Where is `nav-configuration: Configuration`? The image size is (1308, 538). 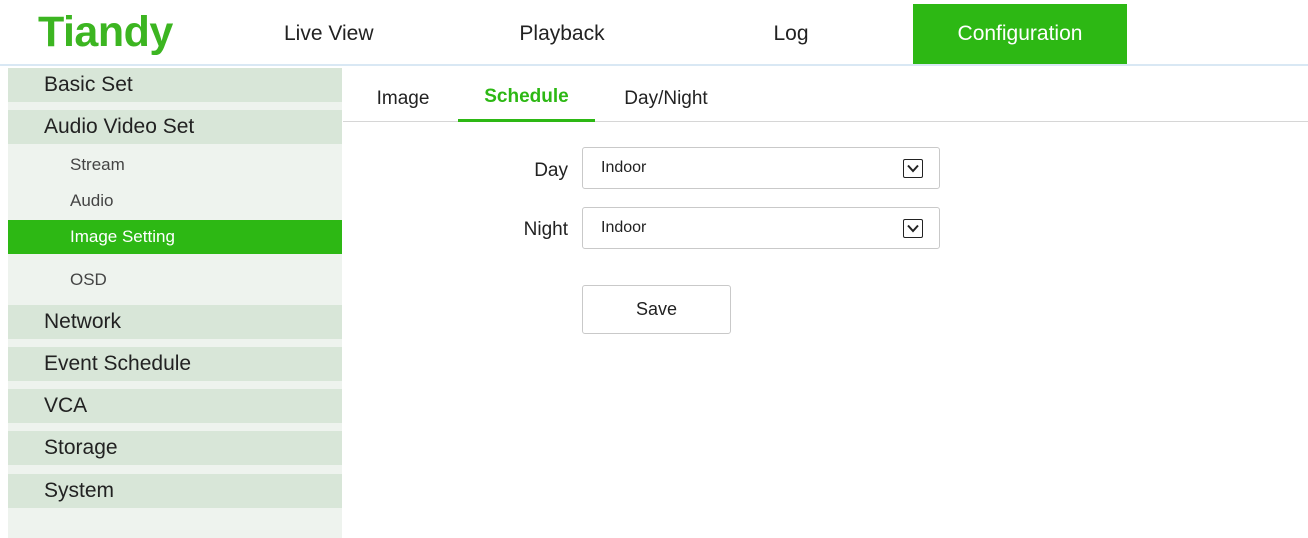 nav-configuration: Configuration is located at coordinates (1020, 34).